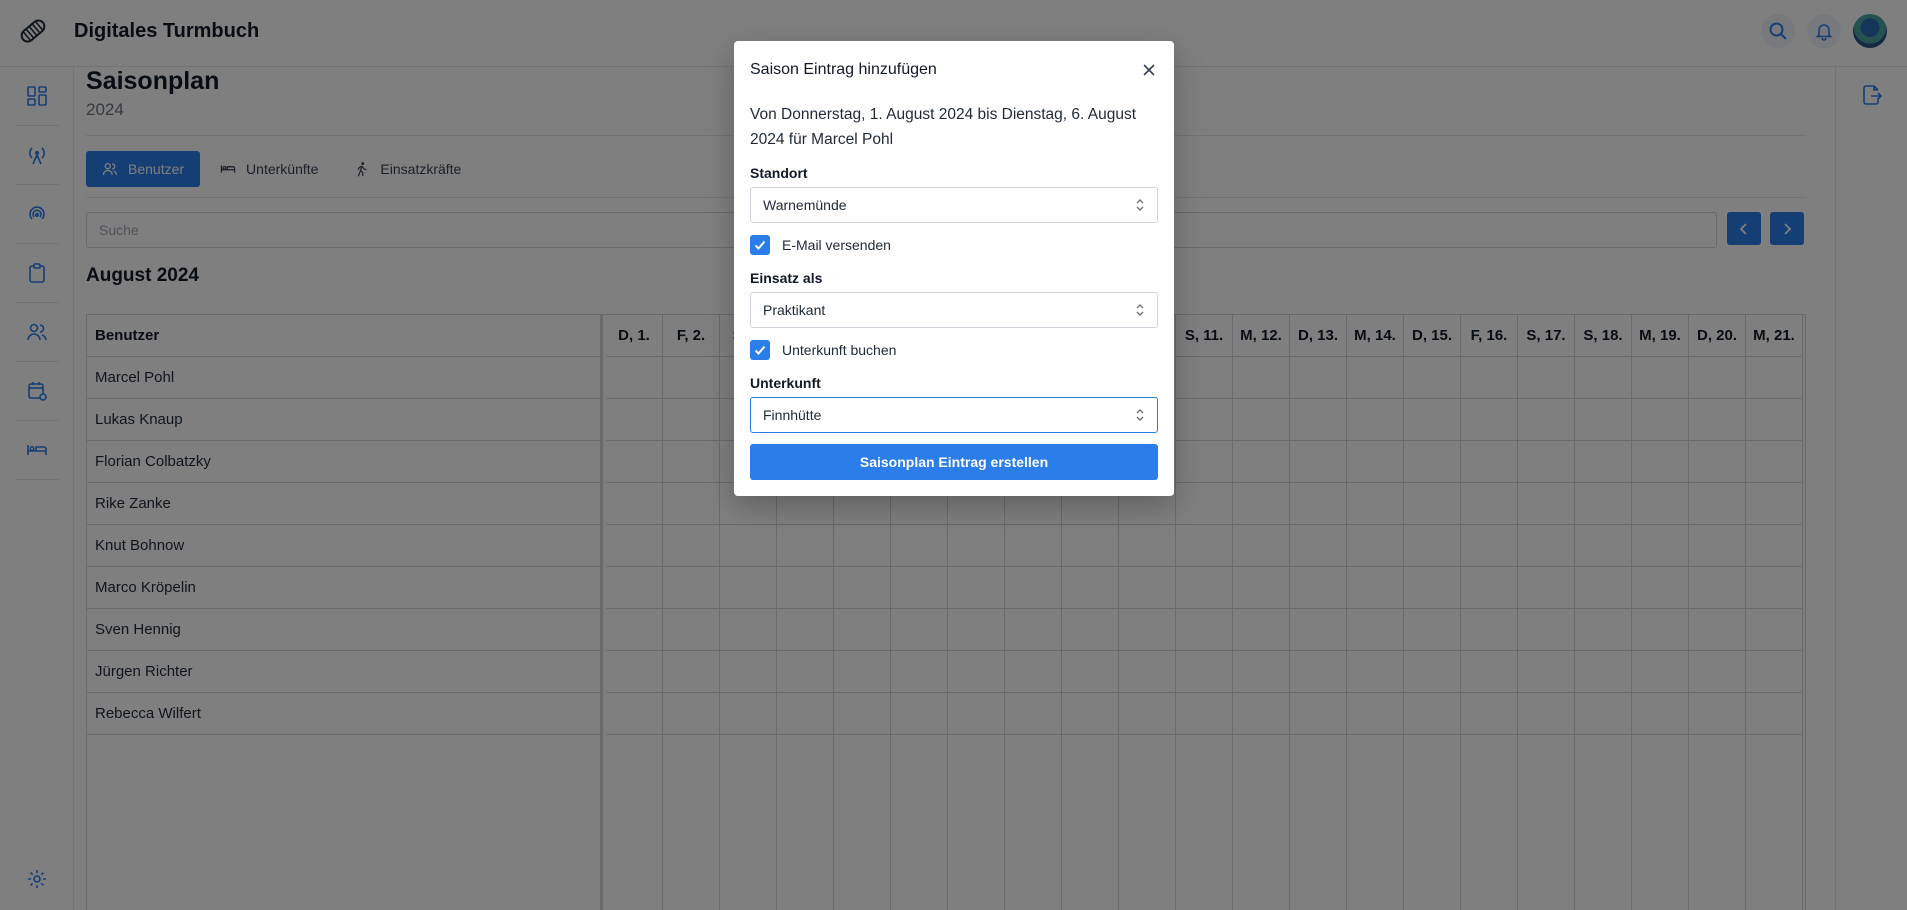 The width and height of the screenshot is (1907, 910). What do you see at coordinates (779, 173) in the screenshot?
I see `standort-label: Standort` at bounding box center [779, 173].